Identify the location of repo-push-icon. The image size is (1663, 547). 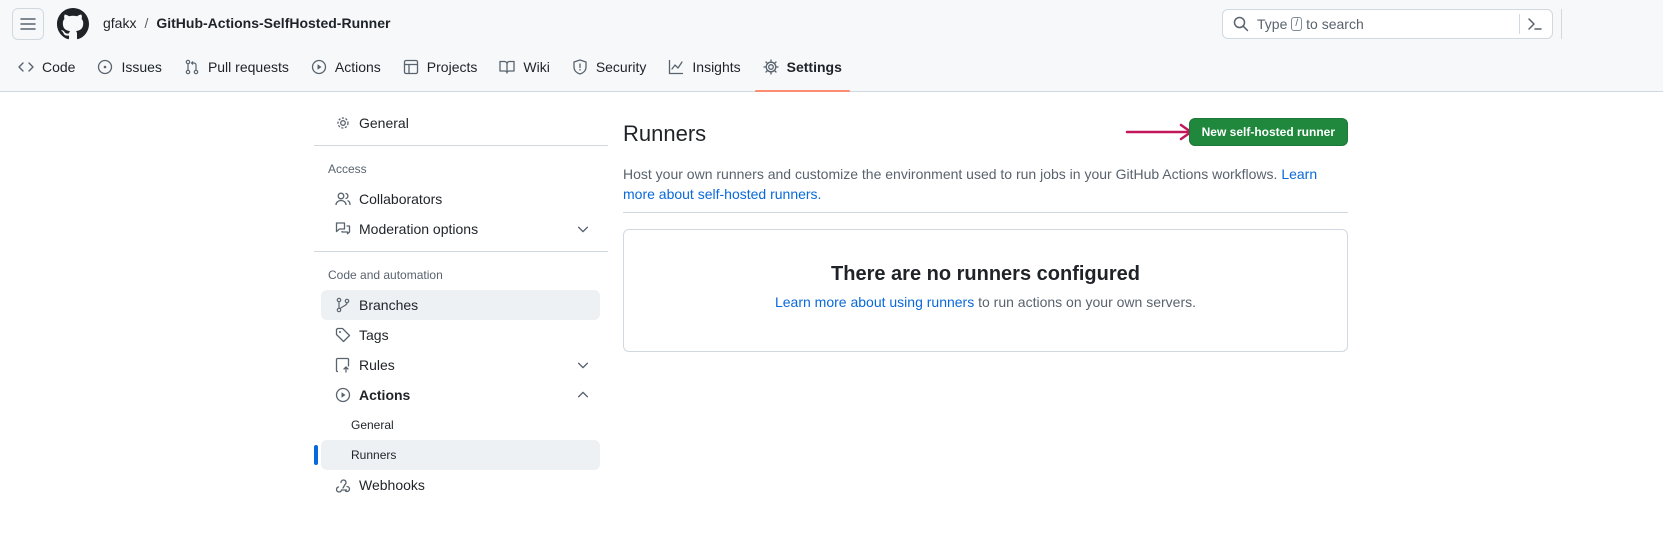
(342, 365).